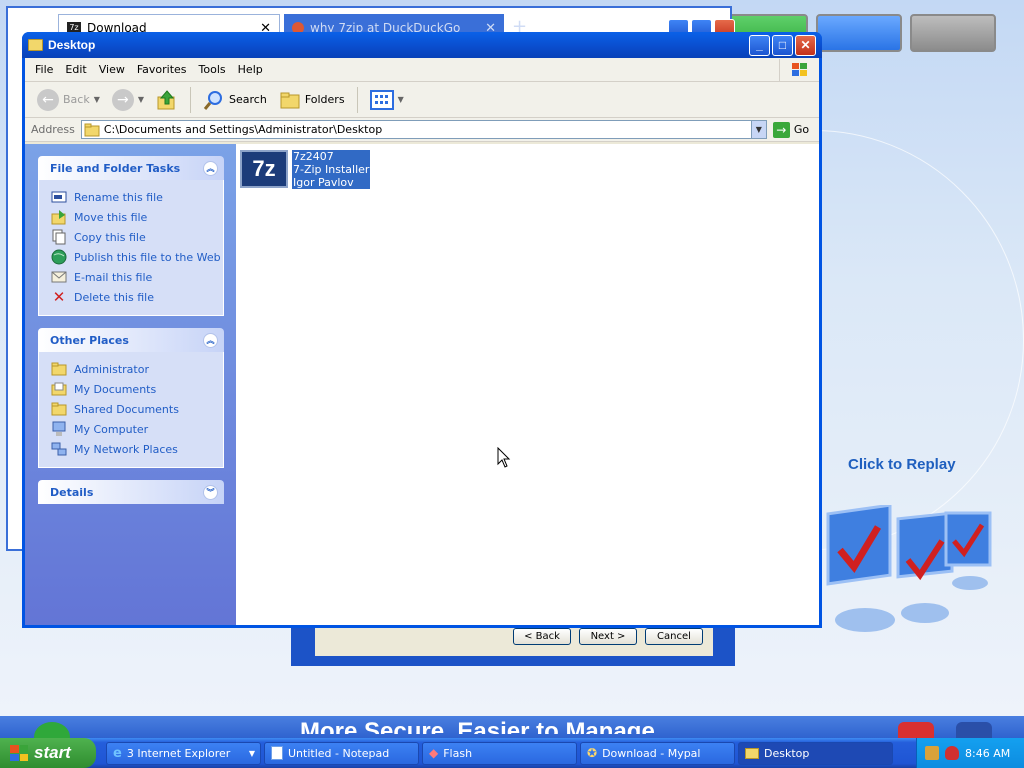  What do you see at coordinates (137, 277) in the screenshot?
I see `task-email-file: E-mail this file` at bounding box center [137, 277].